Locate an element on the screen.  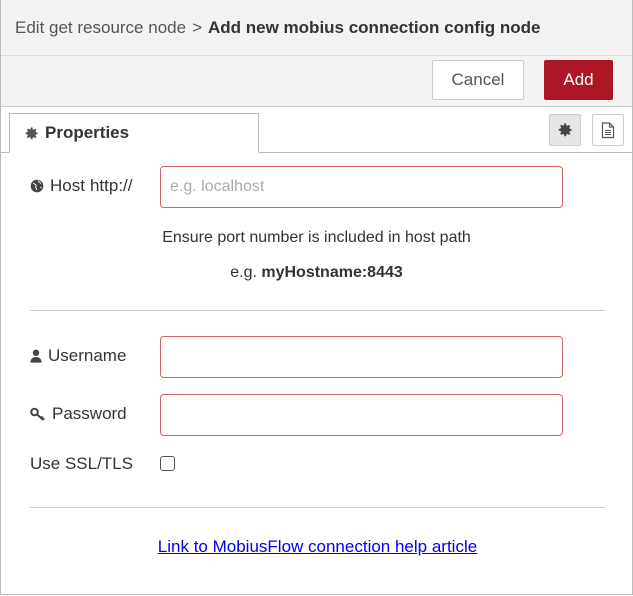
page-title: Add new mobius connection config node is located at coordinates (374, 27).